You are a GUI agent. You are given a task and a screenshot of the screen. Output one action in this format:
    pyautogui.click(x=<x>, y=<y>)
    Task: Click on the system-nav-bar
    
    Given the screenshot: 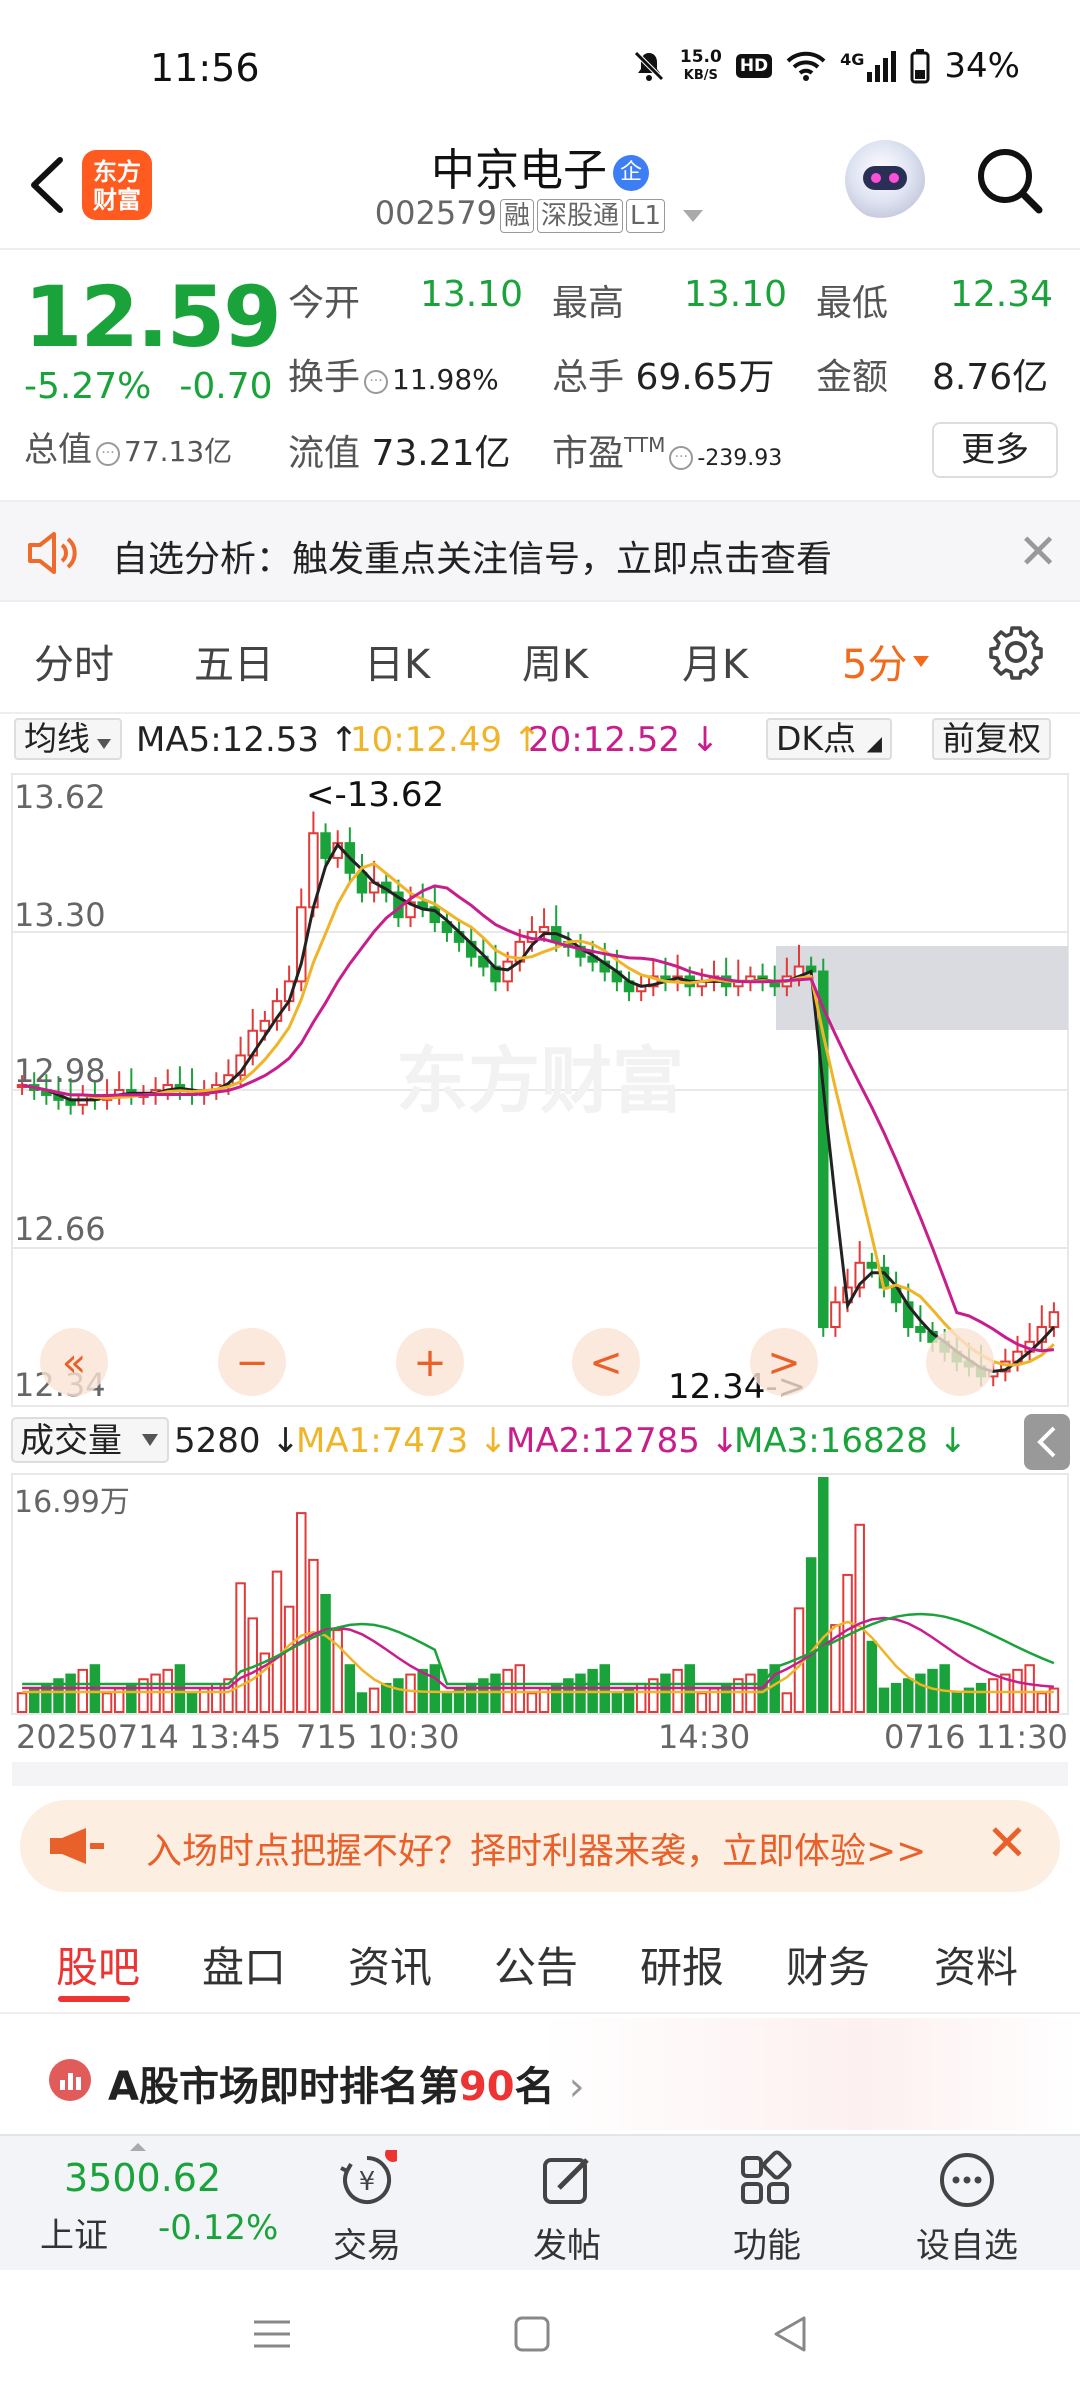 What is the action you would take?
    pyautogui.click(x=540, y=2335)
    